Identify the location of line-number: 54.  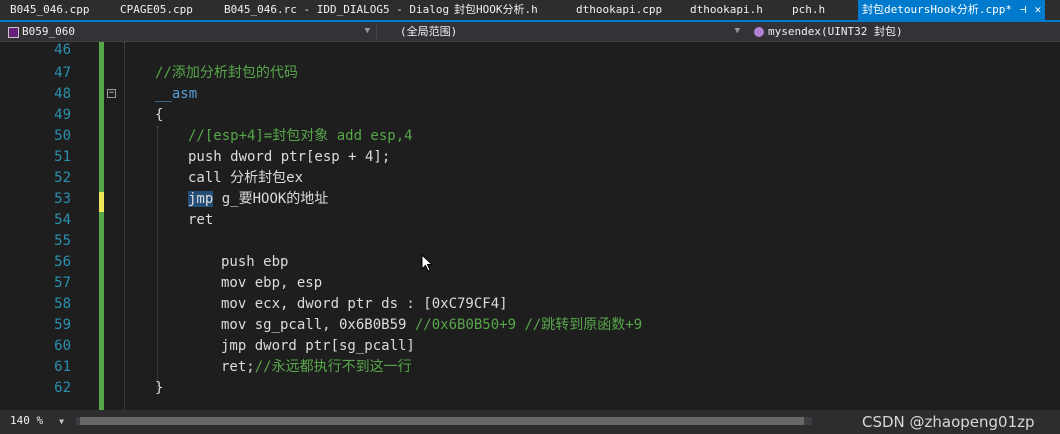
(62, 220).